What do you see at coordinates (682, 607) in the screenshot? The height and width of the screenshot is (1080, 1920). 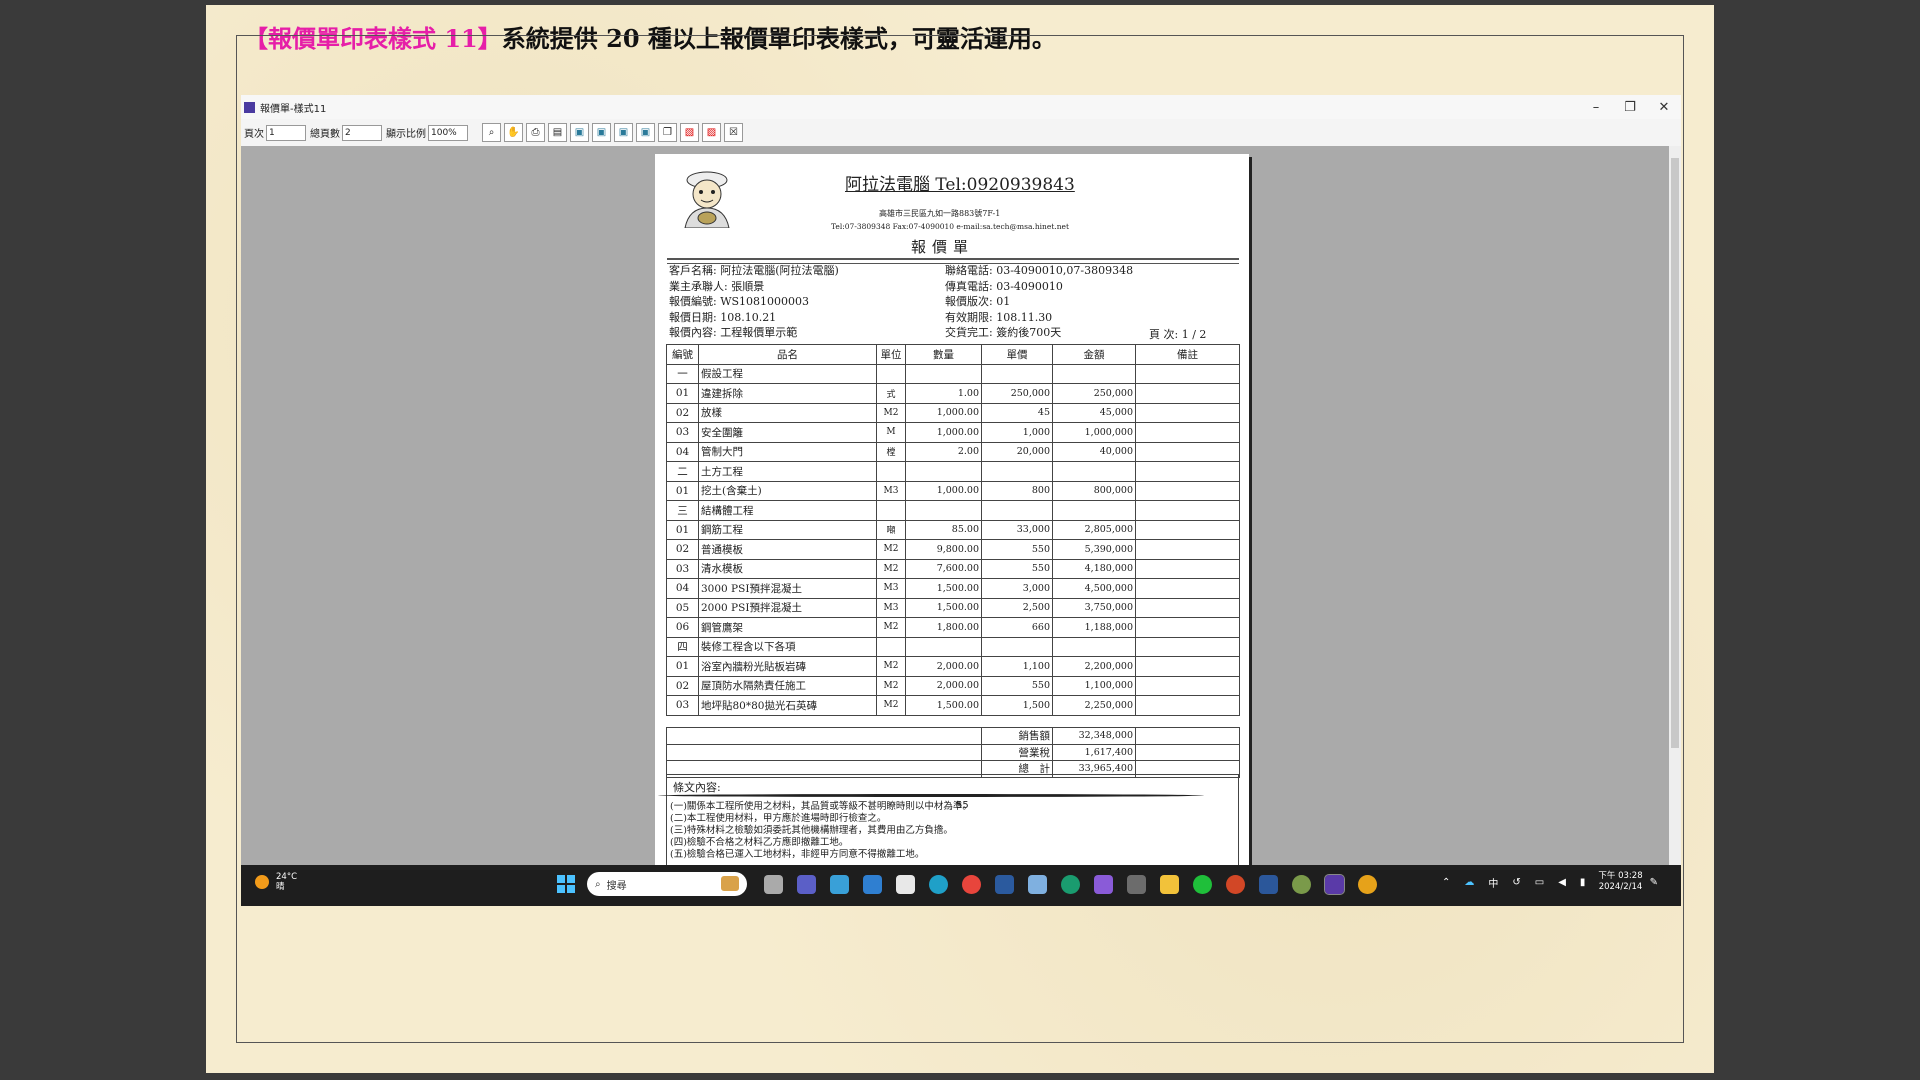 I see `table-cell: 05` at bounding box center [682, 607].